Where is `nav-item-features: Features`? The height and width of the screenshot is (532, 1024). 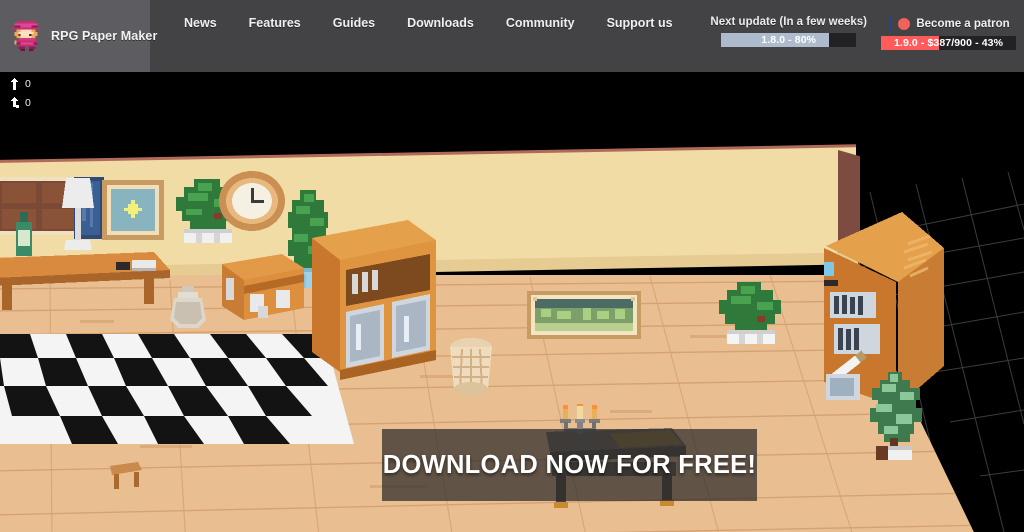
nav-item-features: Features is located at coordinates (275, 23).